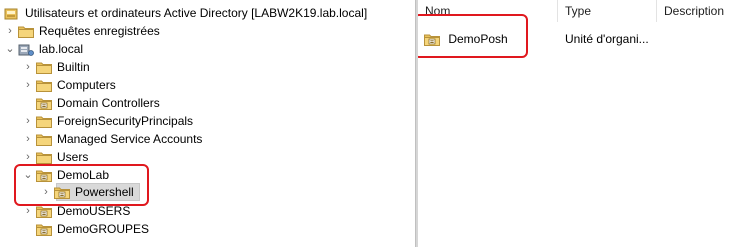  I want to click on ad-console-icon, so click(12, 13).